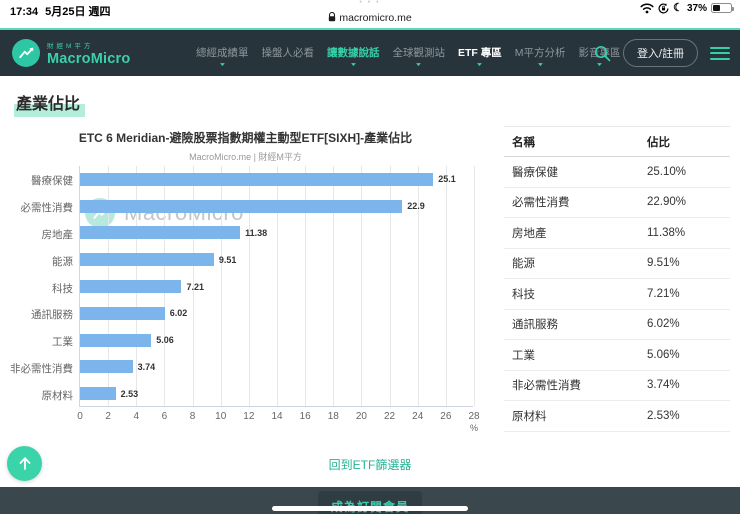 The image size is (740, 514). Describe the element at coordinates (541, 203) in the screenshot. I see `table-cell-name: 必需性消費` at that location.